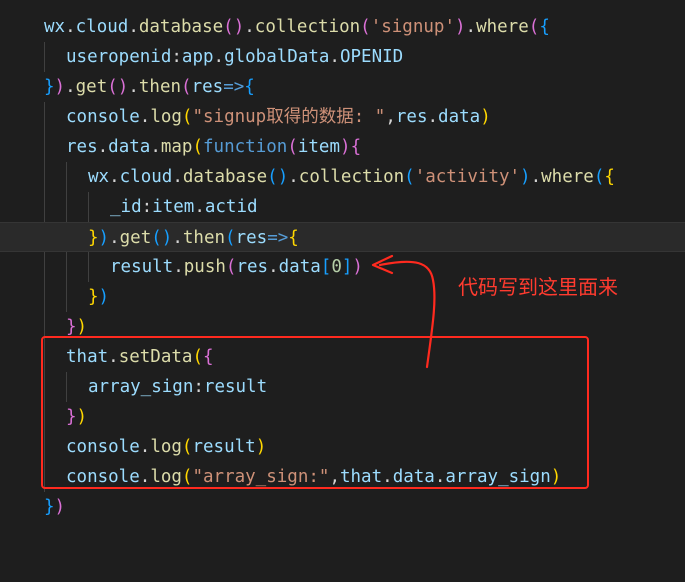 The image size is (685, 582). I want to click on code-line-current: }).get().then(res=>{, so click(342, 237).